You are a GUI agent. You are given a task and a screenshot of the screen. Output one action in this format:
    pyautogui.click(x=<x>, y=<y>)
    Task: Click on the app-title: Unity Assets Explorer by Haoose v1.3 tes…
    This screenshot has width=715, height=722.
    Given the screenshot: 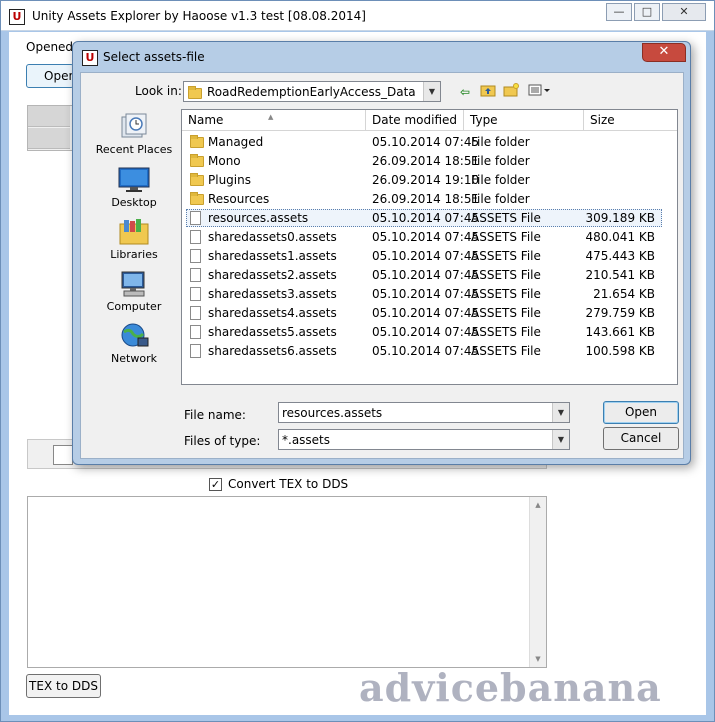 What is the action you would take?
    pyautogui.click(x=199, y=16)
    